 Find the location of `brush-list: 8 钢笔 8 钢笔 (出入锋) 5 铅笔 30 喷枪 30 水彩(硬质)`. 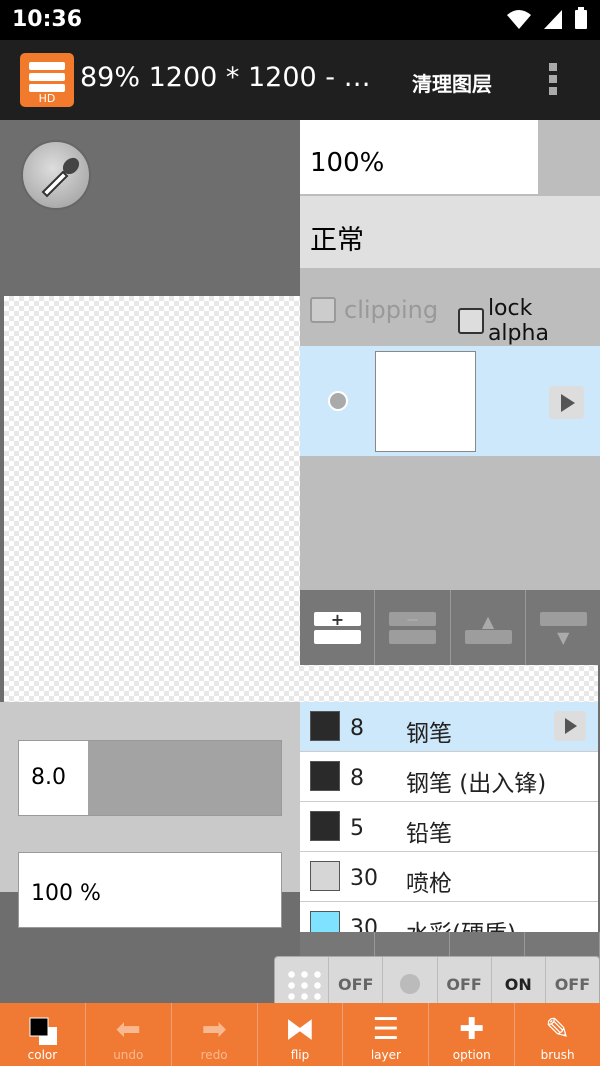

brush-list: 8 钢笔 8 钢笔 (出入锋) 5 铅笔 30 喷枪 30 水彩(硬质) is located at coordinates (449, 817).